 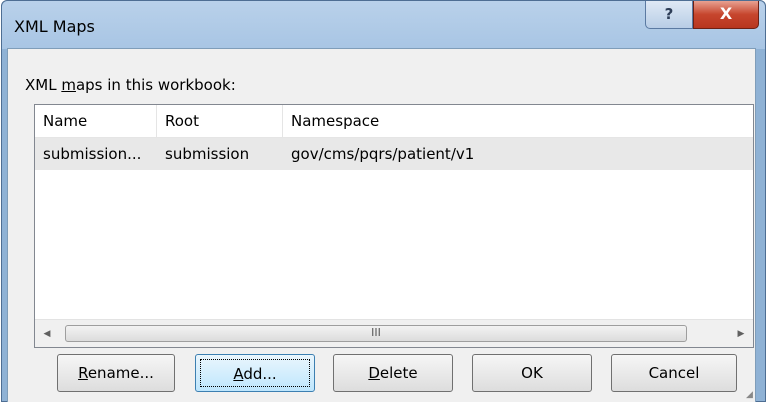 I want to click on grip-icon: III, so click(x=376, y=332).